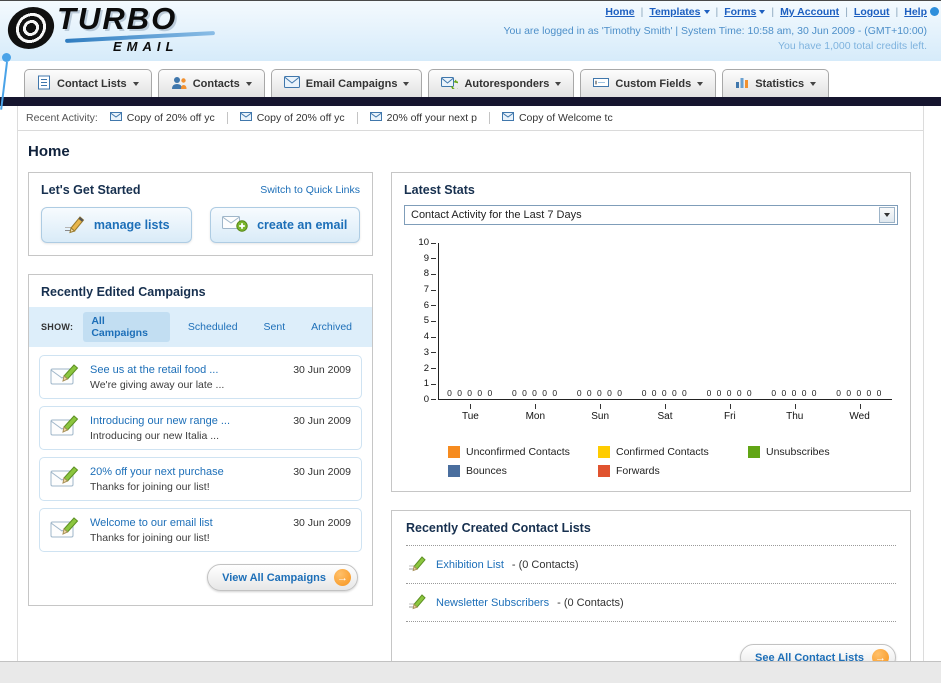 This screenshot has height=683, width=941. I want to click on x-tick-label: Sat, so click(665, 413).